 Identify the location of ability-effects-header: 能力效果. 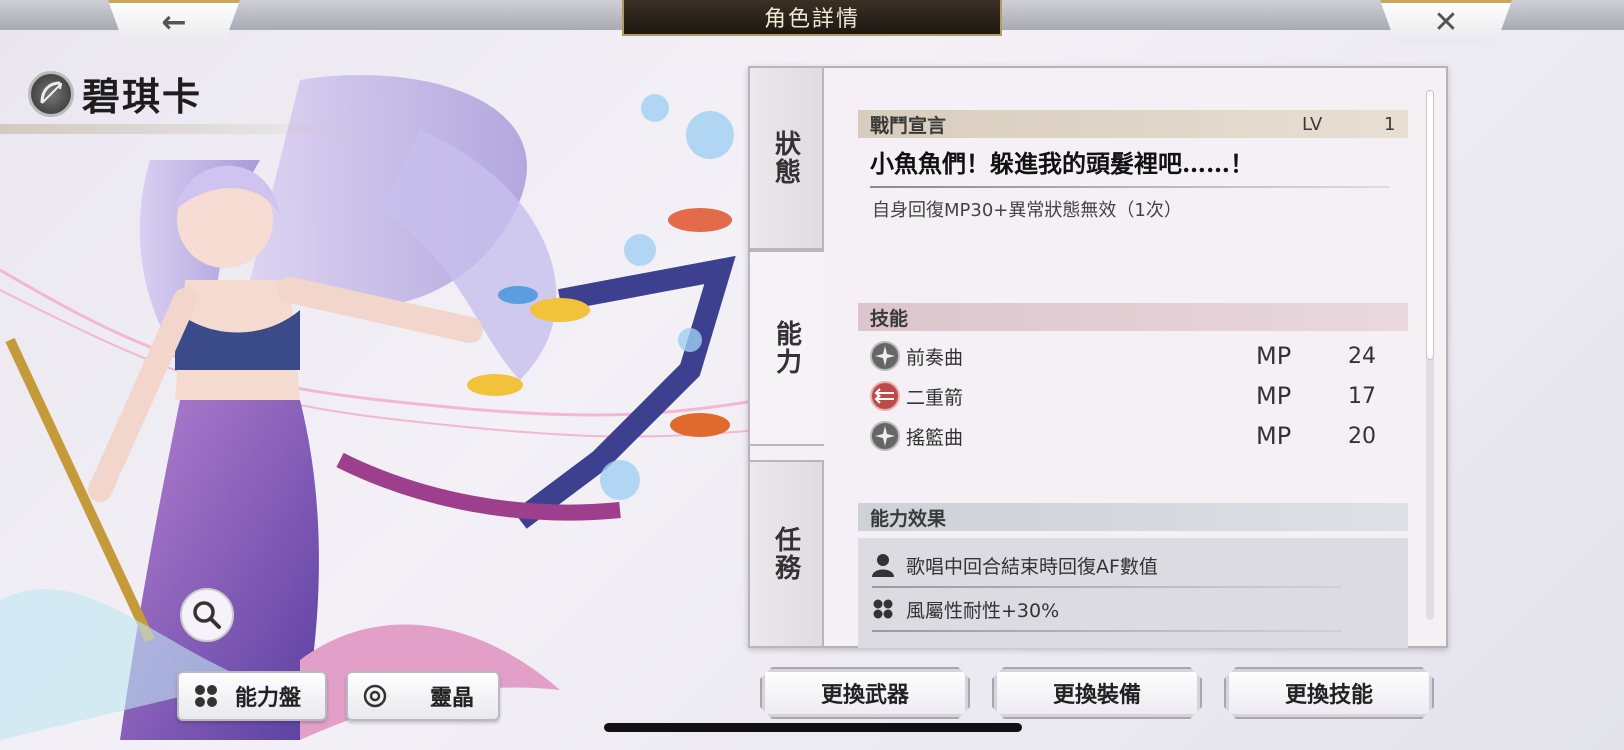
(1133, 517).